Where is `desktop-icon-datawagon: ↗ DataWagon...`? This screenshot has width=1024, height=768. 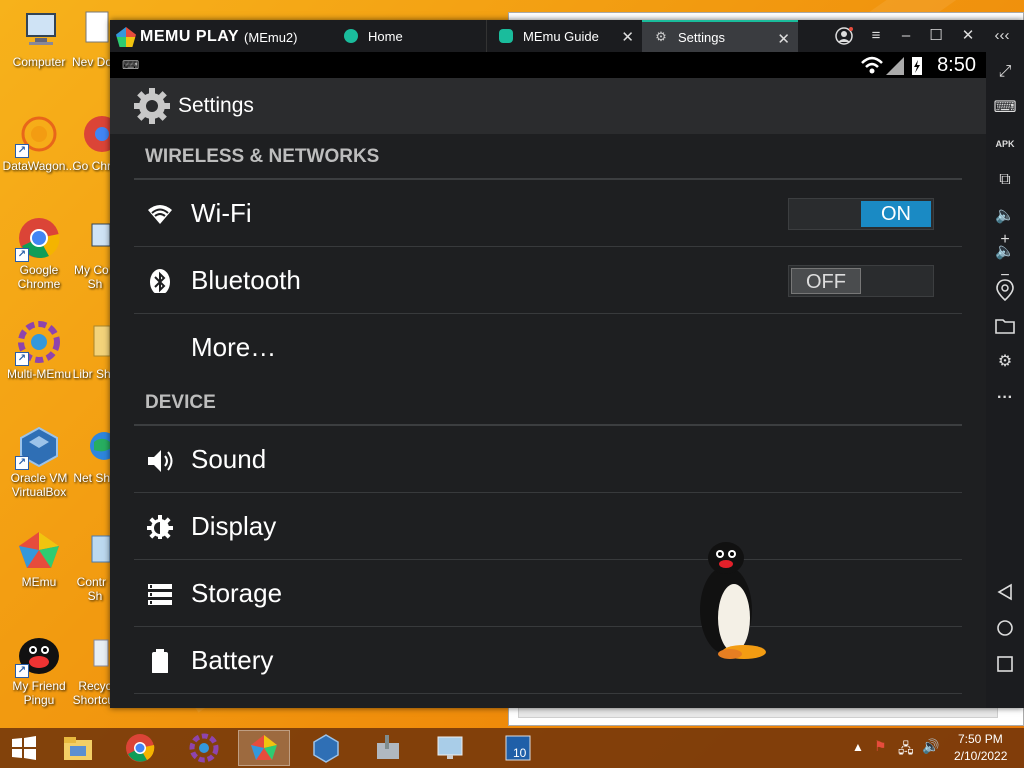 desktop-icon-datawagon: ↗ DataWagon... is located at coordinates (39, 142).